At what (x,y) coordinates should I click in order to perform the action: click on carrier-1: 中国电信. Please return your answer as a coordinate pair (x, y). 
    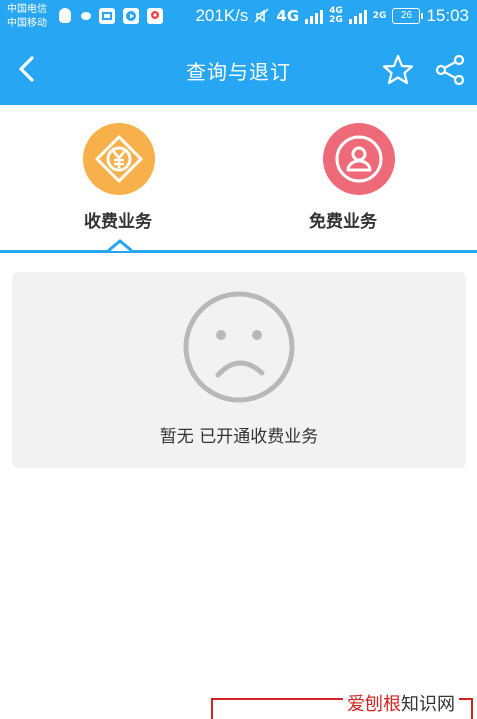
    Looking at the image, I should click on (27, 9).